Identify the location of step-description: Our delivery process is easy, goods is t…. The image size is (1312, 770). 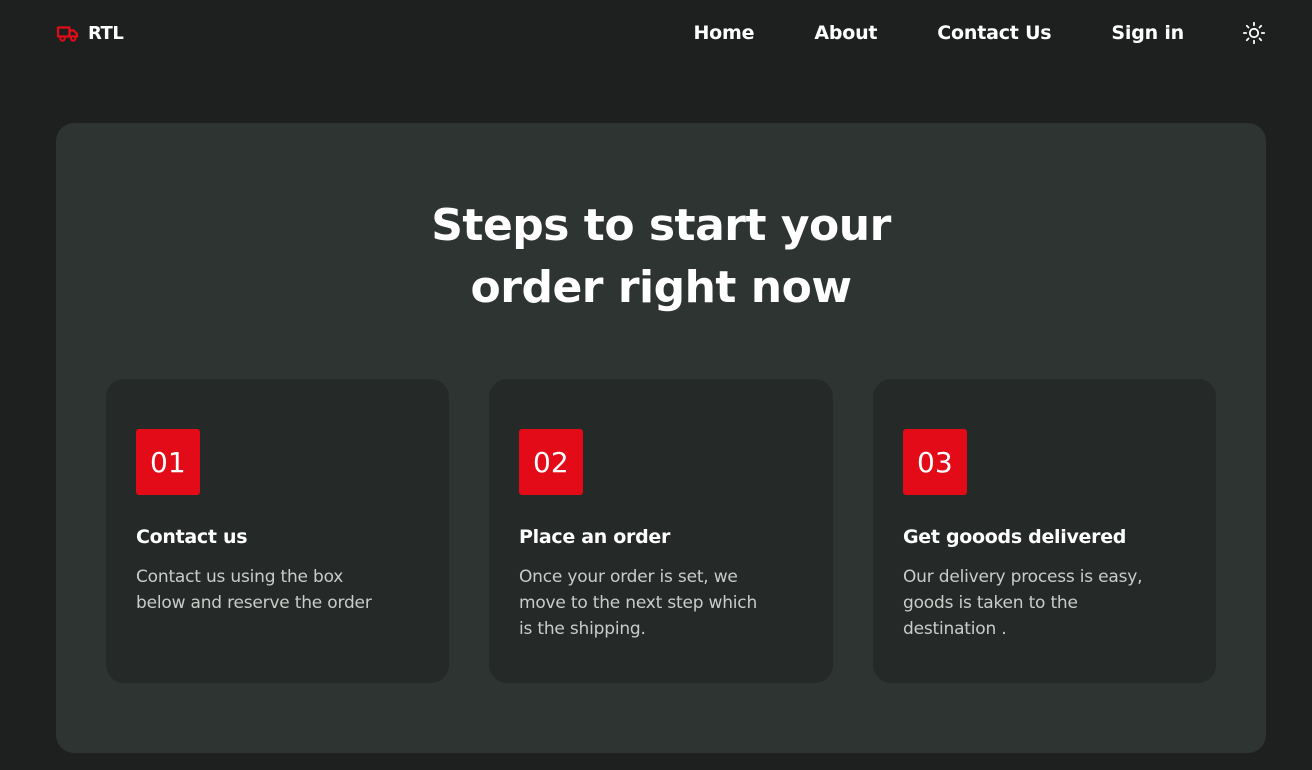
(1023, 603).